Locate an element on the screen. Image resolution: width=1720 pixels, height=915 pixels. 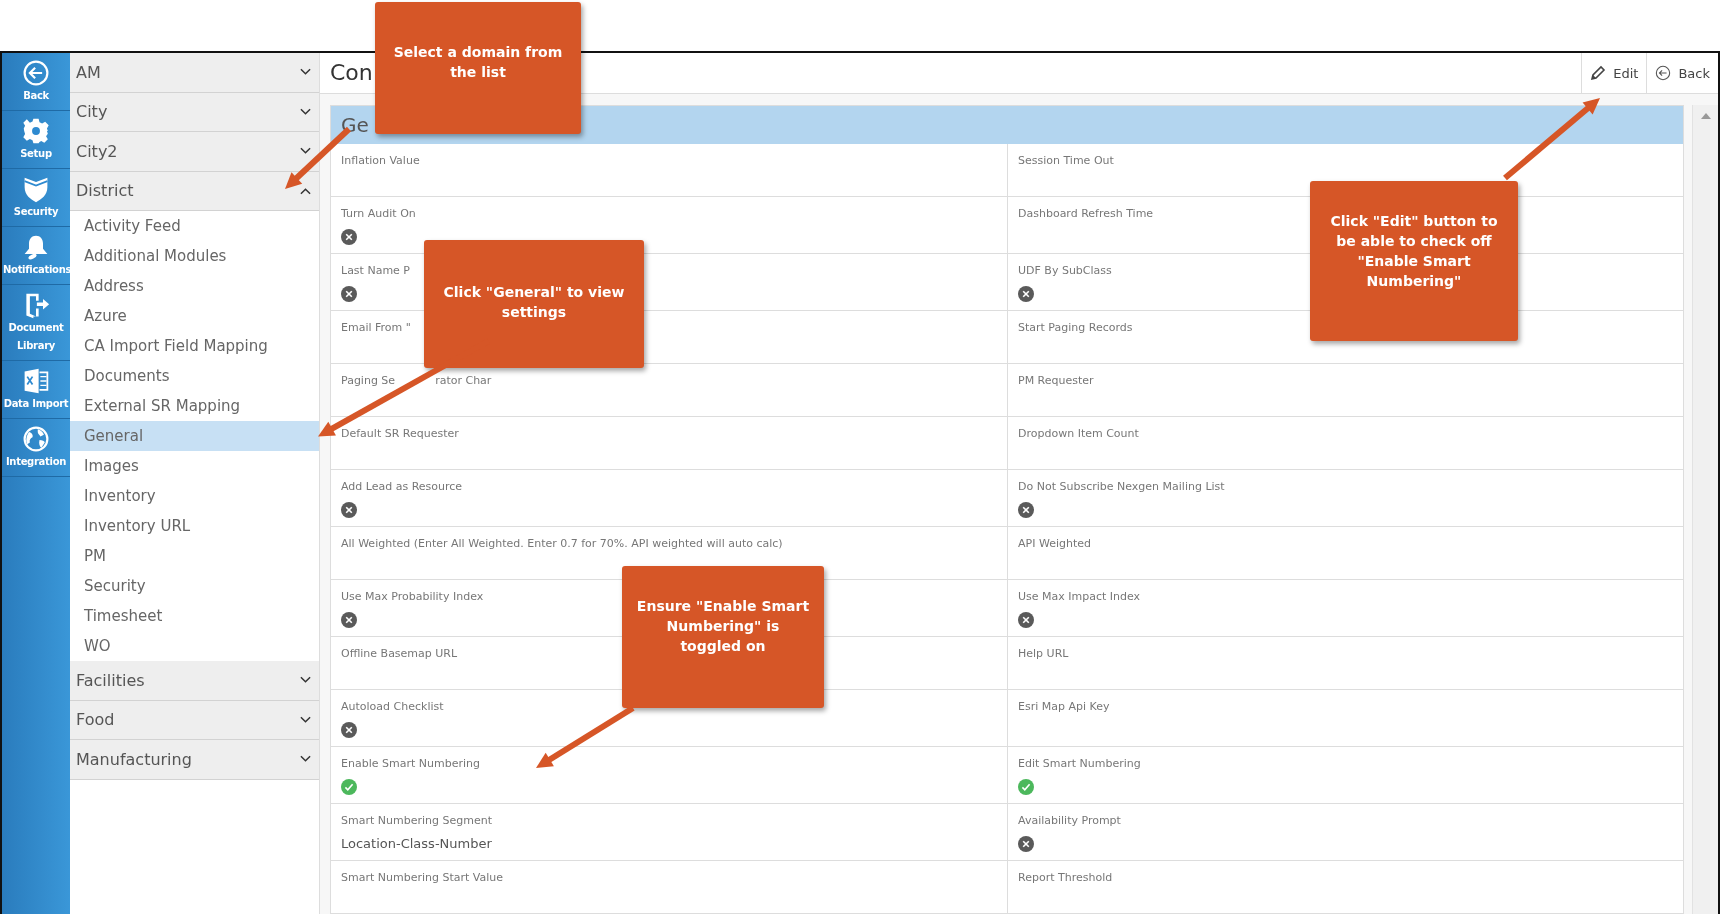
domain-item: General is located at coordinates (194, 436).